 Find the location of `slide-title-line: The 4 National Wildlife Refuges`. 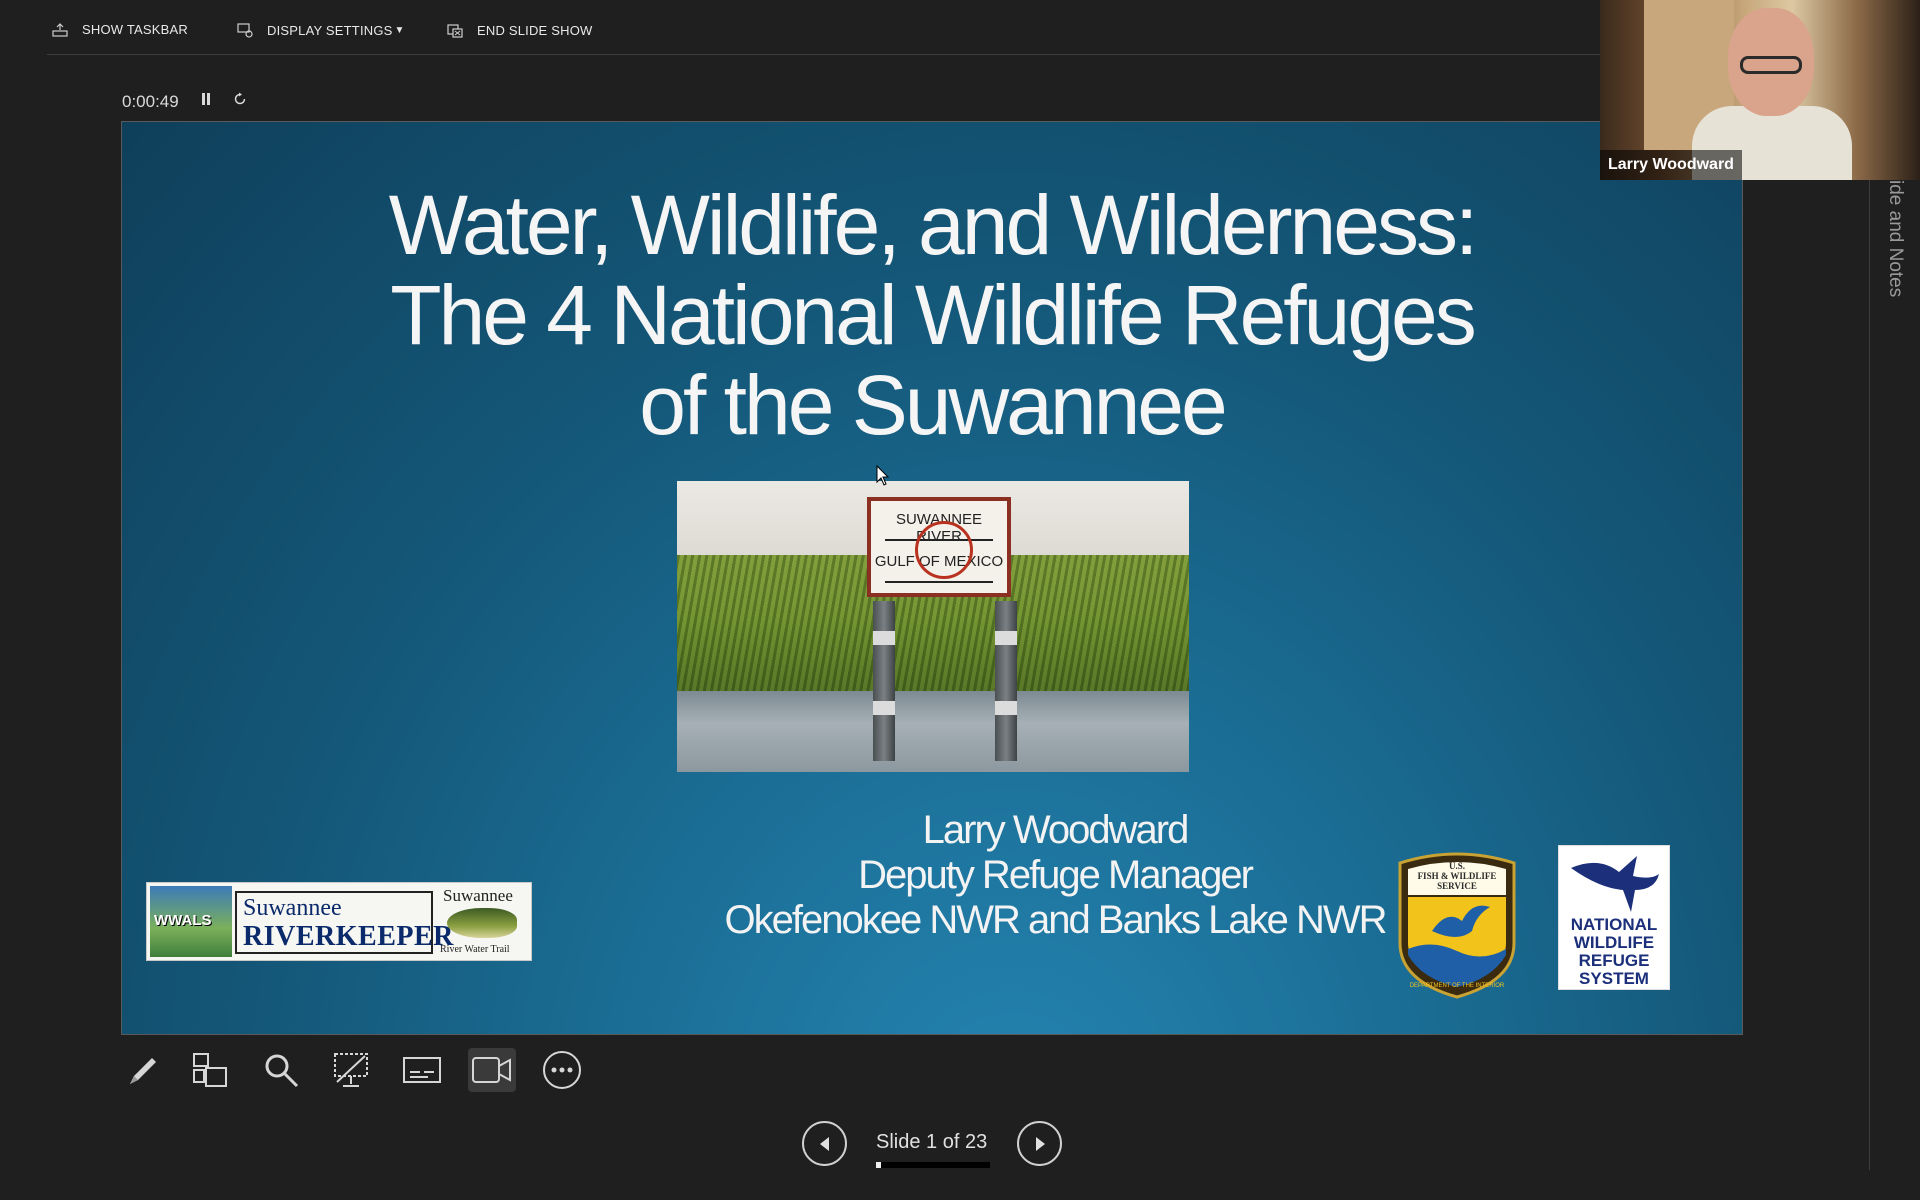

slide-title-line: The 4 National Wildlife Refuges is located at coordinates (933, 315).